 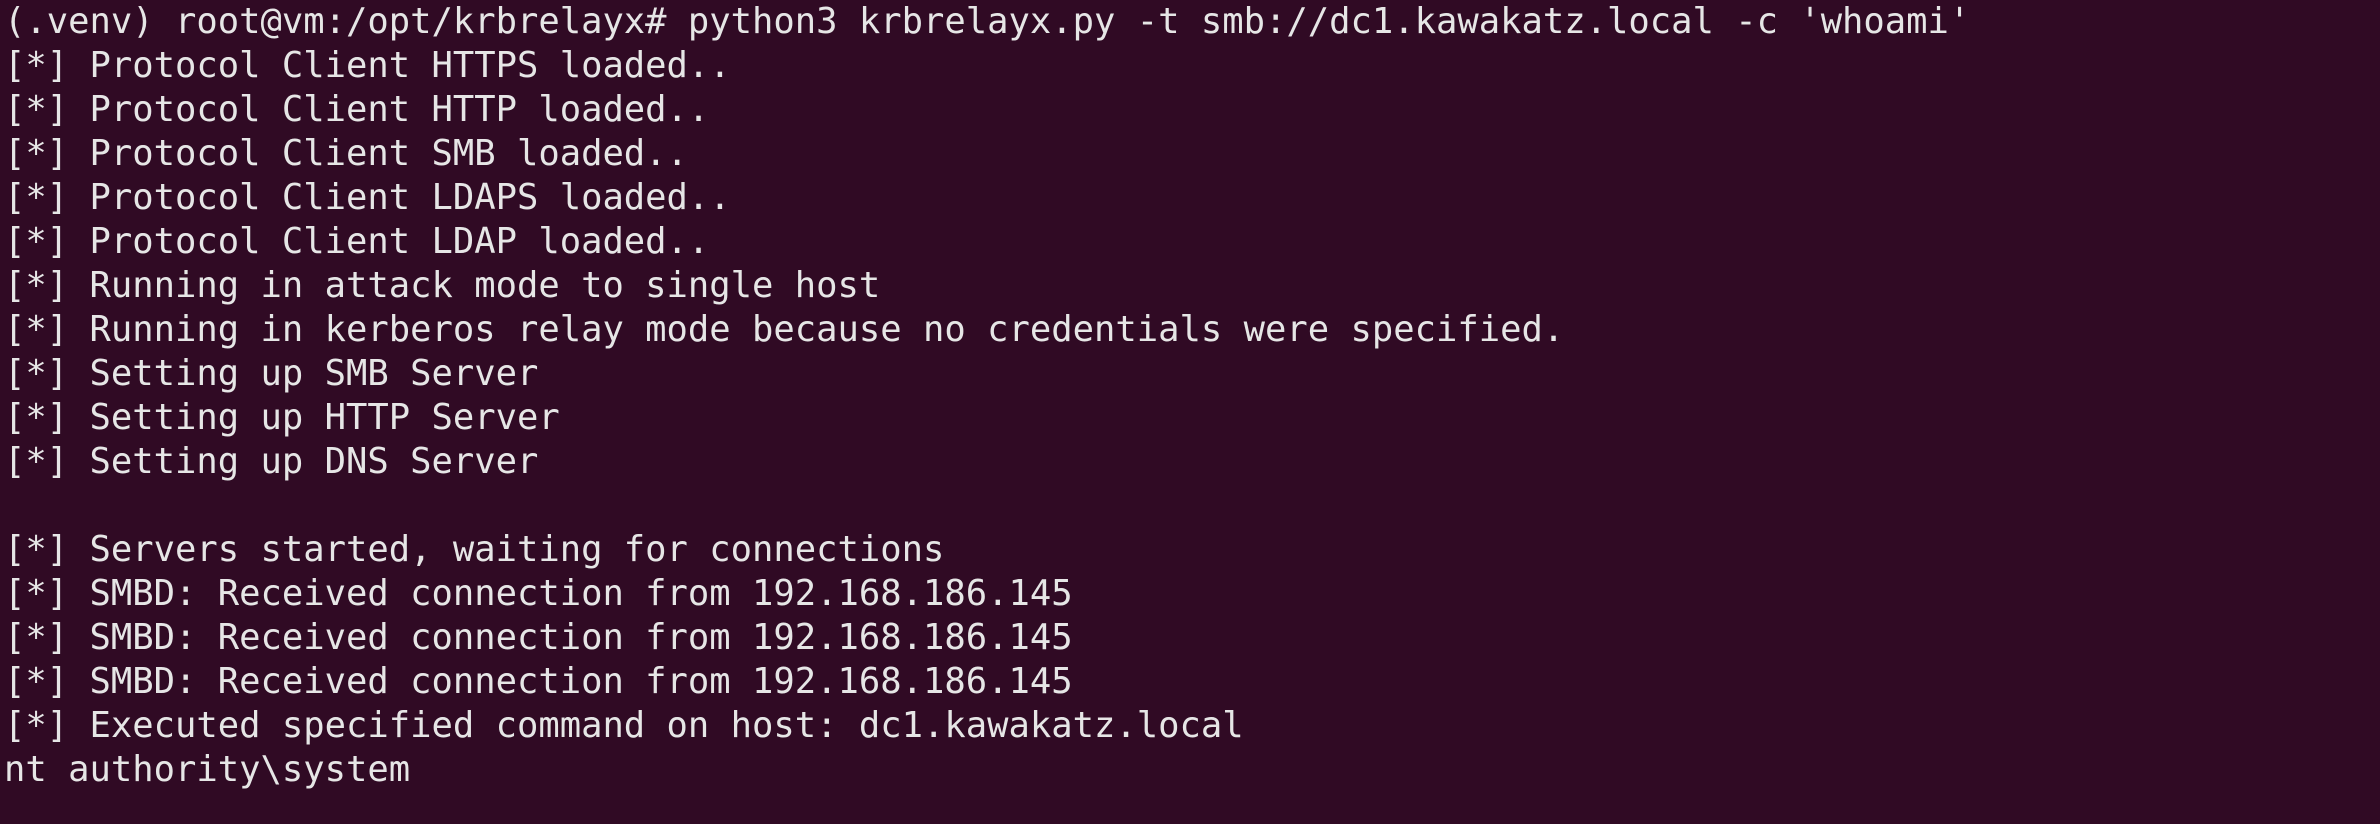 What do you see at coordinates (367, 65) in the screenshot?
I see `output-line: [*] Protocol Client HTTPS loaded..` at bounding box center [367, 65].